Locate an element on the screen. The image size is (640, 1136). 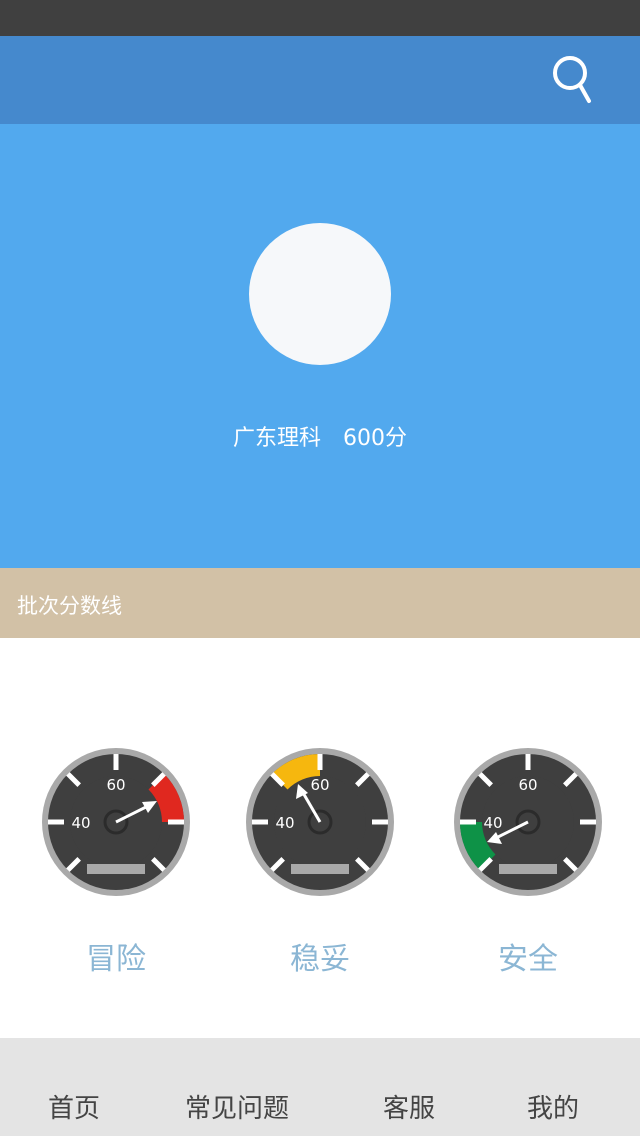
gauge-safe: 60 40 is located at coordinates (528, 822).